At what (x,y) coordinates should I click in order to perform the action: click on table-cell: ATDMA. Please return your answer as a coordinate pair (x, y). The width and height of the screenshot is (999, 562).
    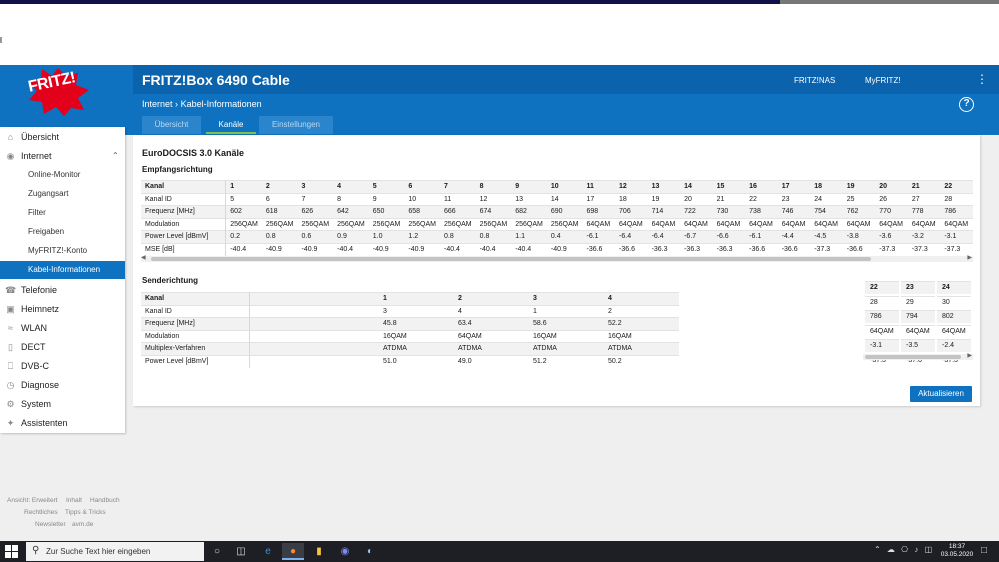
    Looking at the image, I should click on (566, 348).